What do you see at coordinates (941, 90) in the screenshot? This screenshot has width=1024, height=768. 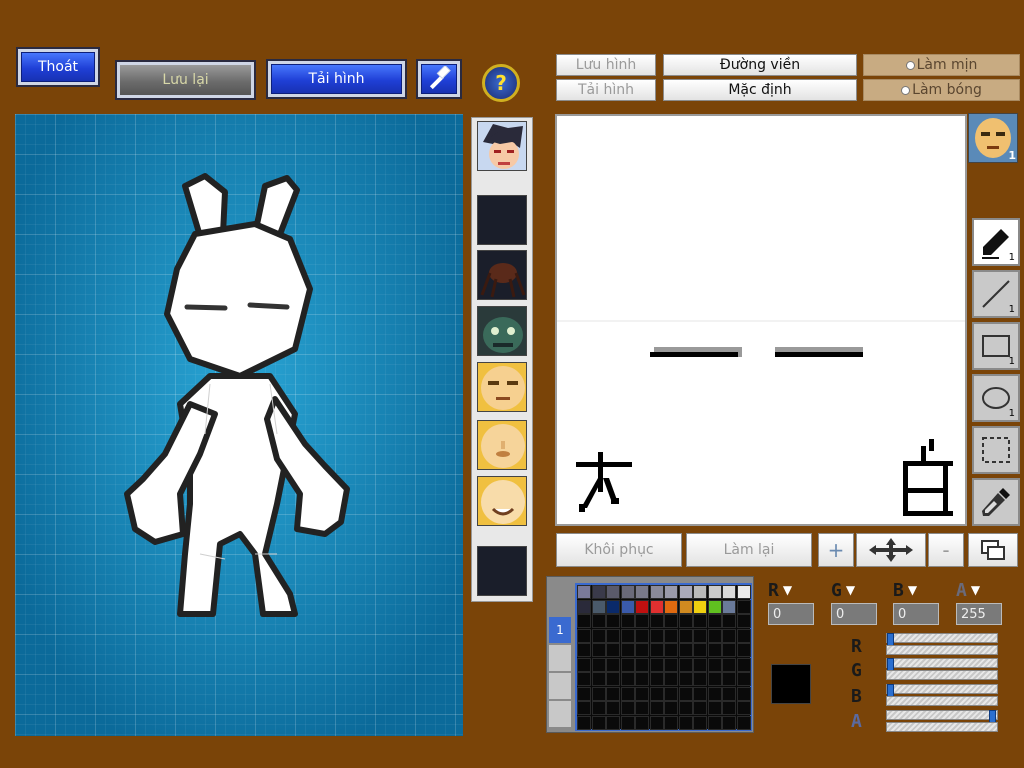 I see `option-shade: Làm bóng` at bounding box center [941, 90].